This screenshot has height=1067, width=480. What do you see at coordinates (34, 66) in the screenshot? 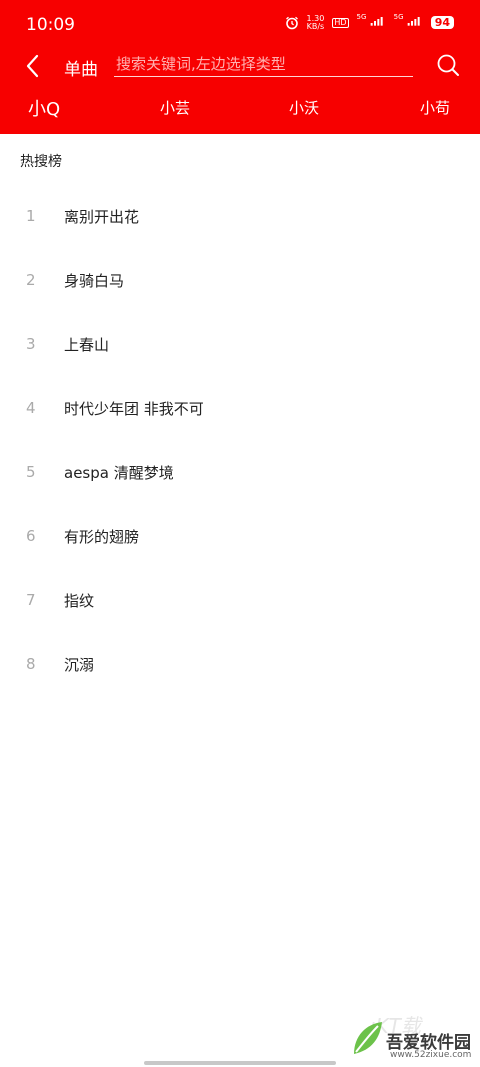
I see `back-button` at bounding box center [34, 66].